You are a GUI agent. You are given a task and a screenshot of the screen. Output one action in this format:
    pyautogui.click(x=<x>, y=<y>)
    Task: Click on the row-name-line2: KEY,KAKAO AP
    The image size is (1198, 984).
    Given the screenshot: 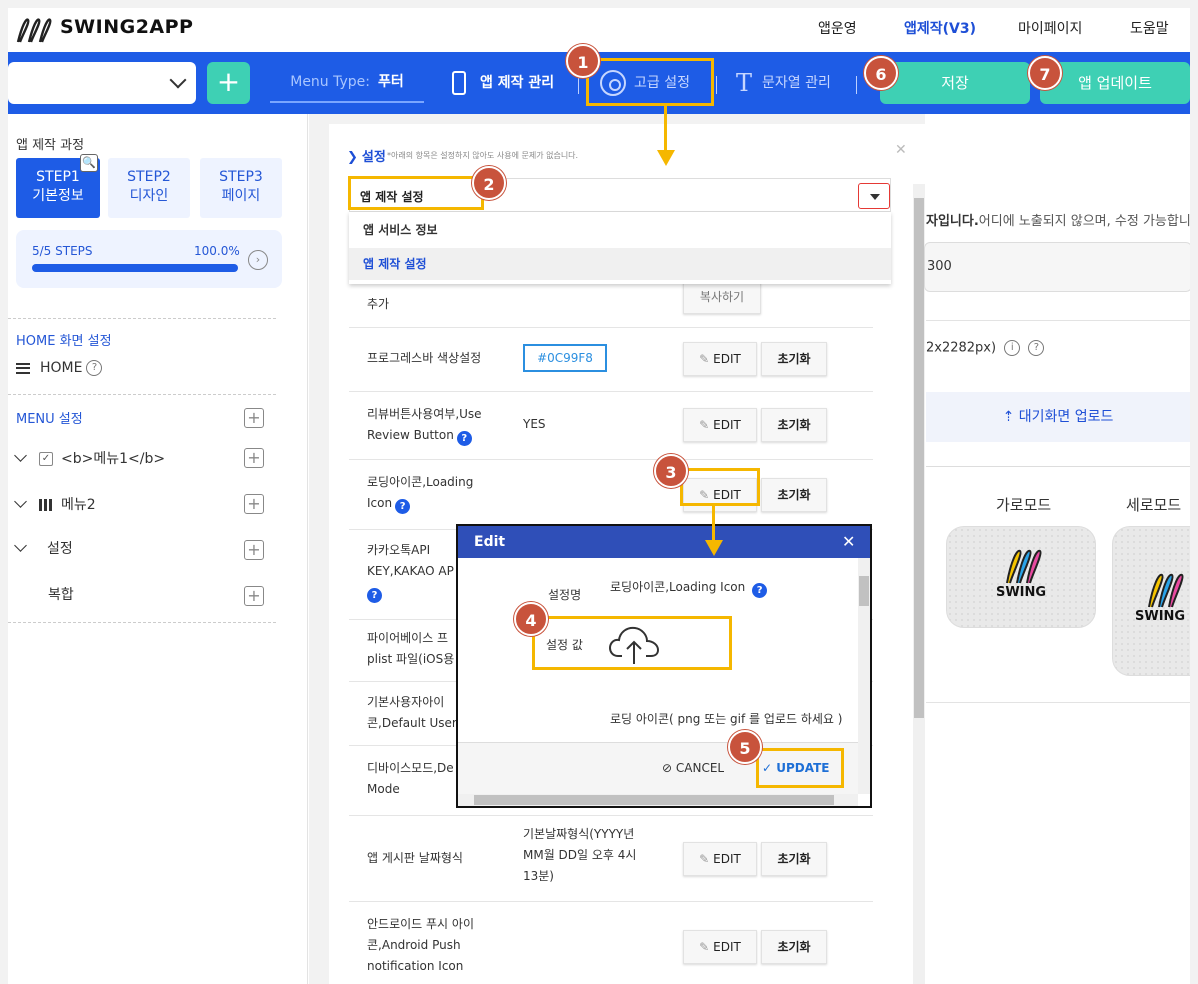 What is the action you would take?
    pyautogui.click(x=410, y=571)
    